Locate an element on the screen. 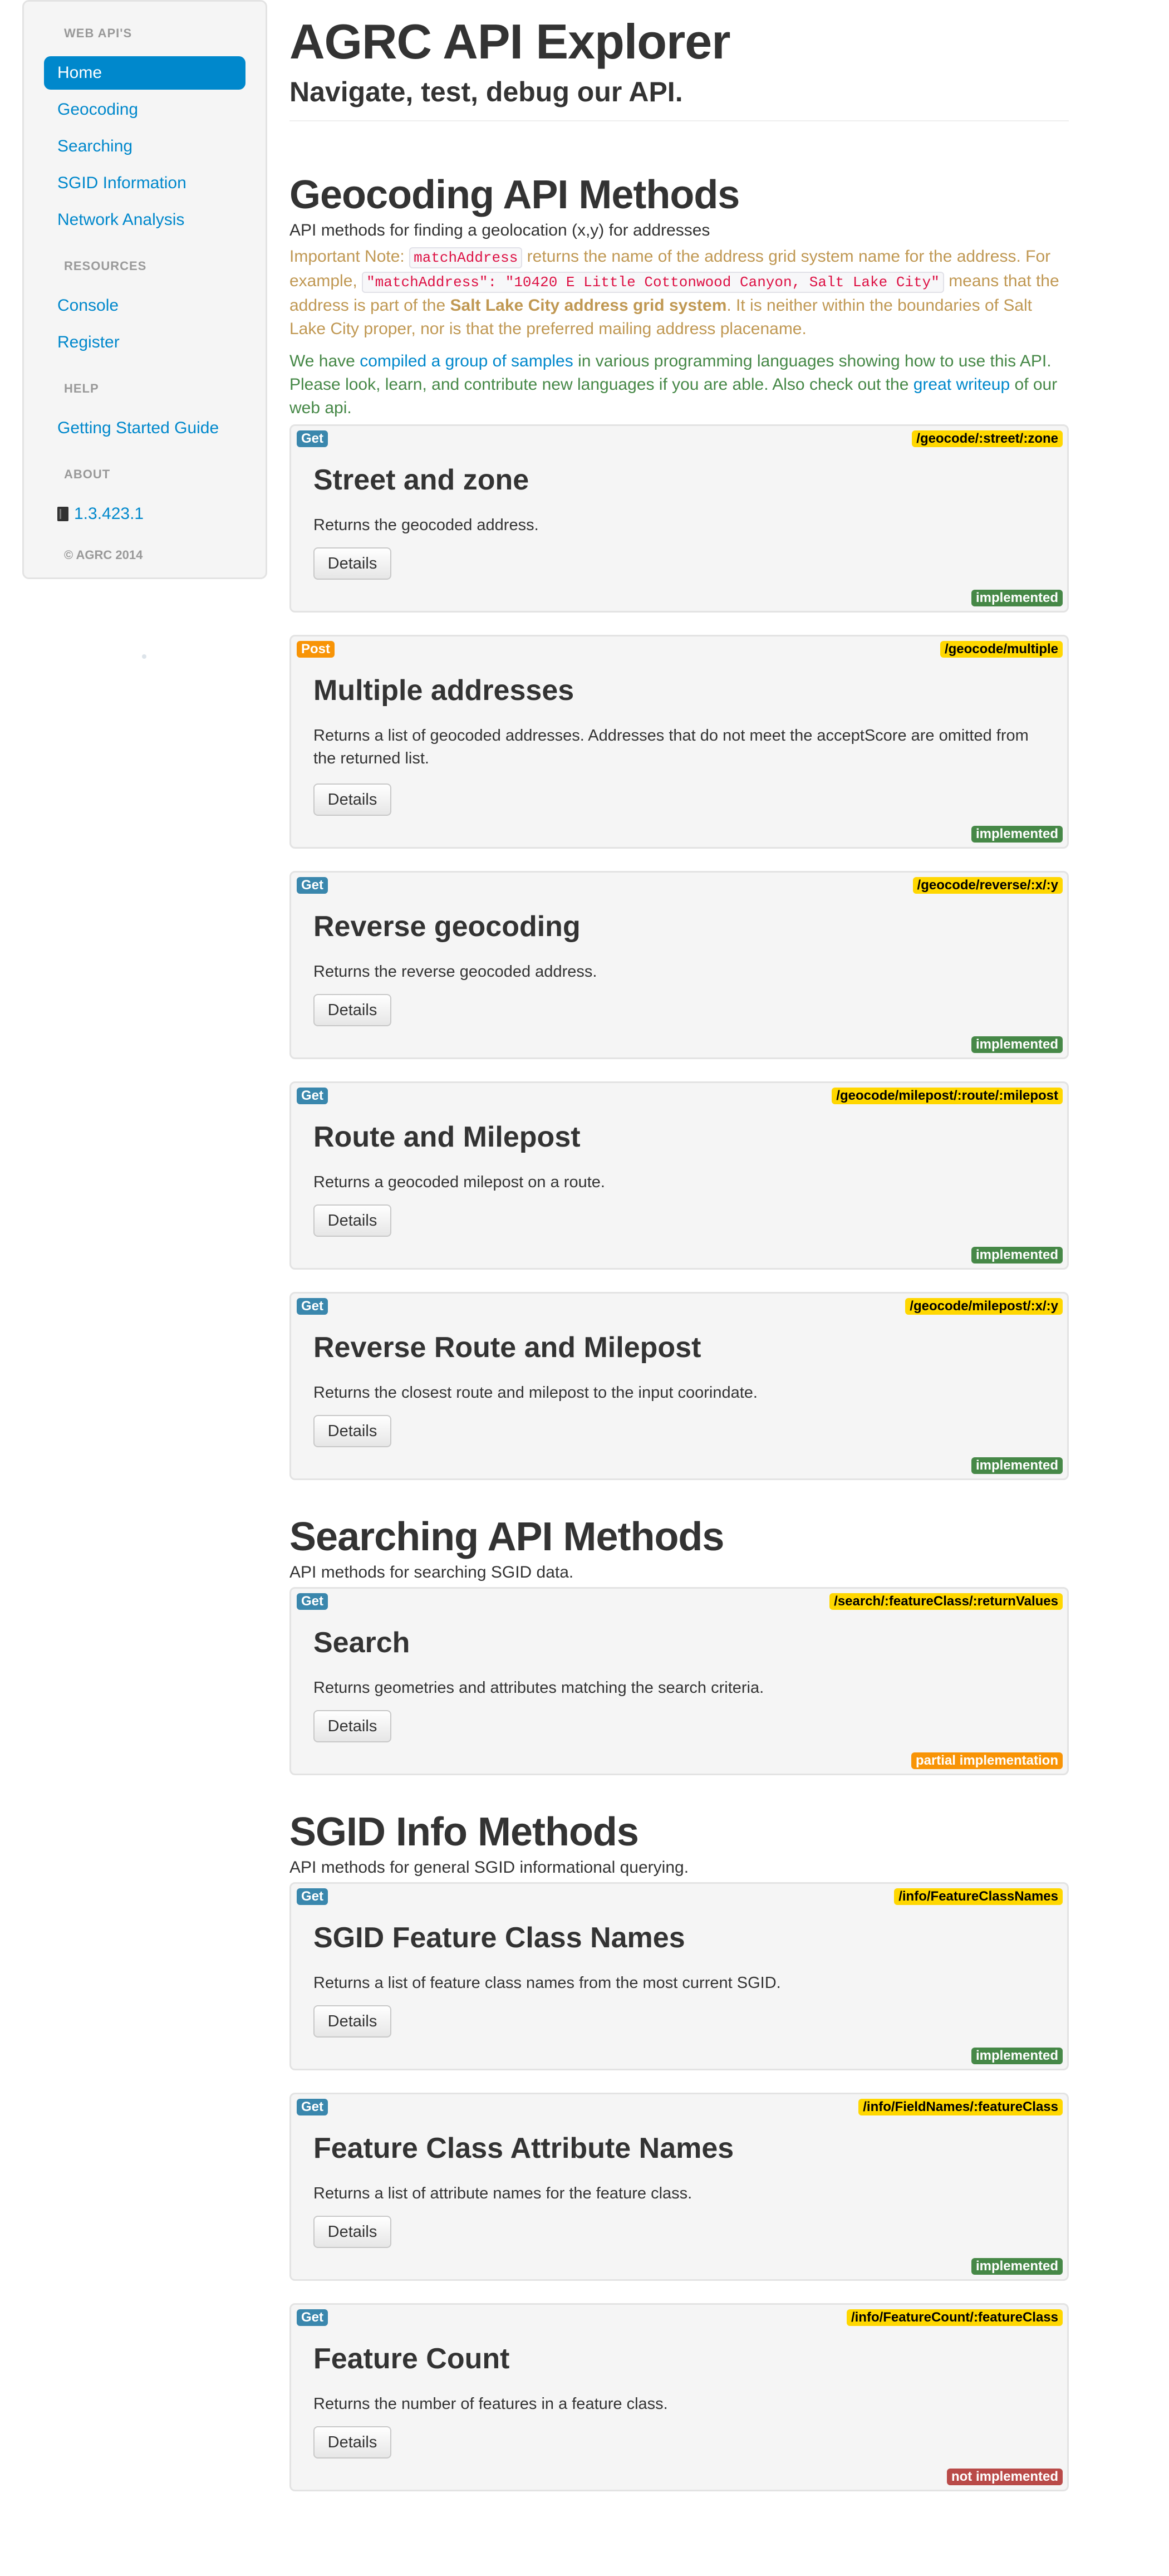  route-badge: /info/FeatureCount/:featureClass is located at coordinates (954, 2317).